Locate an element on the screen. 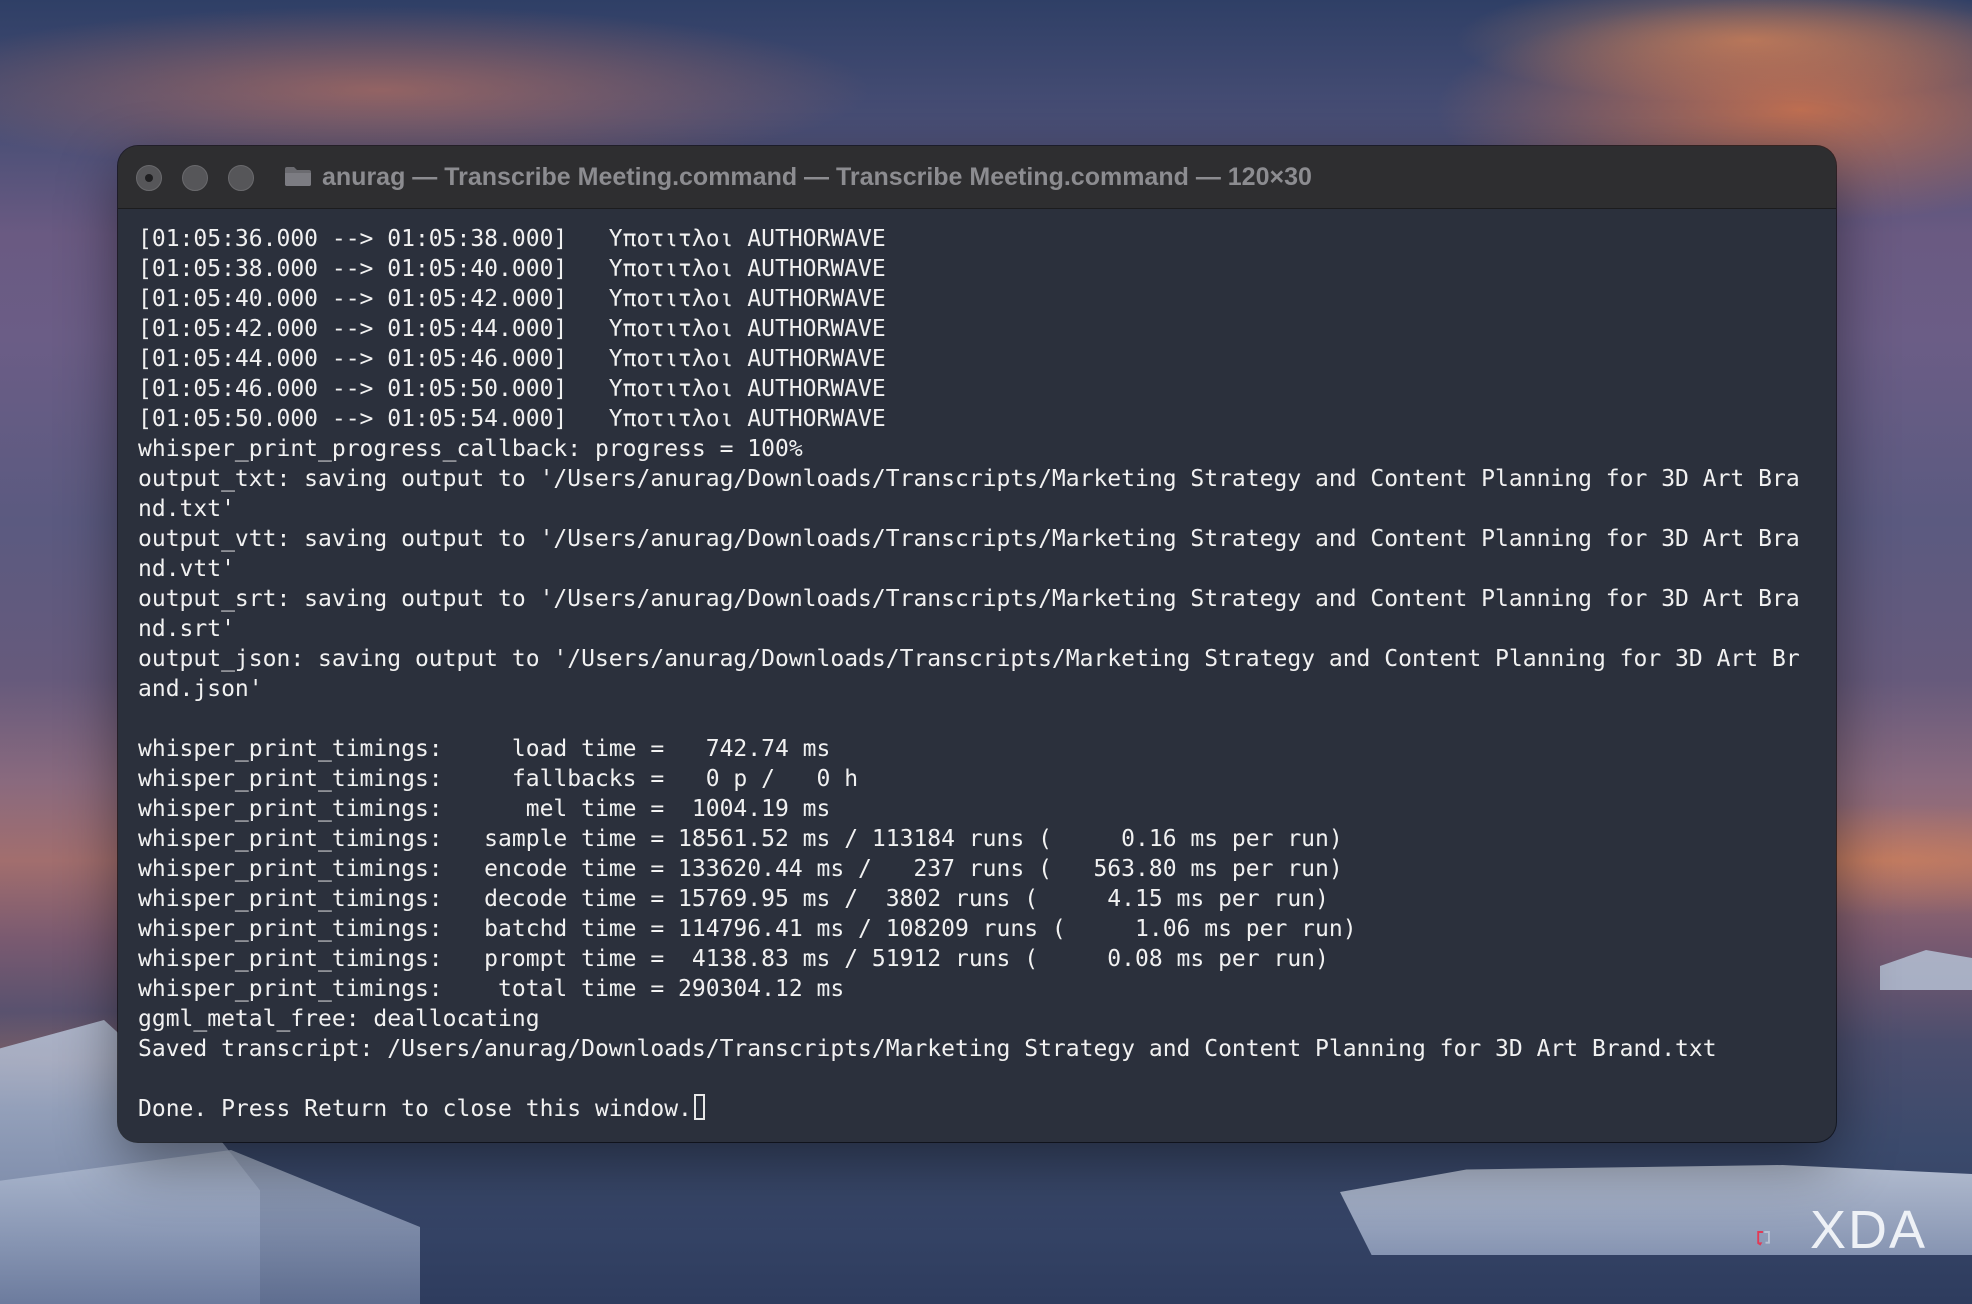 The height and width of the screenshot is (1304, 1972). xda-logo-icon is located at coordinates (1763, 1238).